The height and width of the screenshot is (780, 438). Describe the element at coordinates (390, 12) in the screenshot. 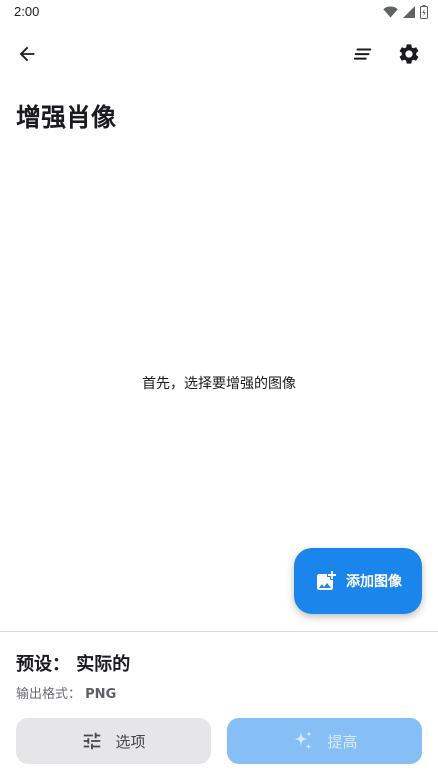

I see `wifi-icon` at that location.